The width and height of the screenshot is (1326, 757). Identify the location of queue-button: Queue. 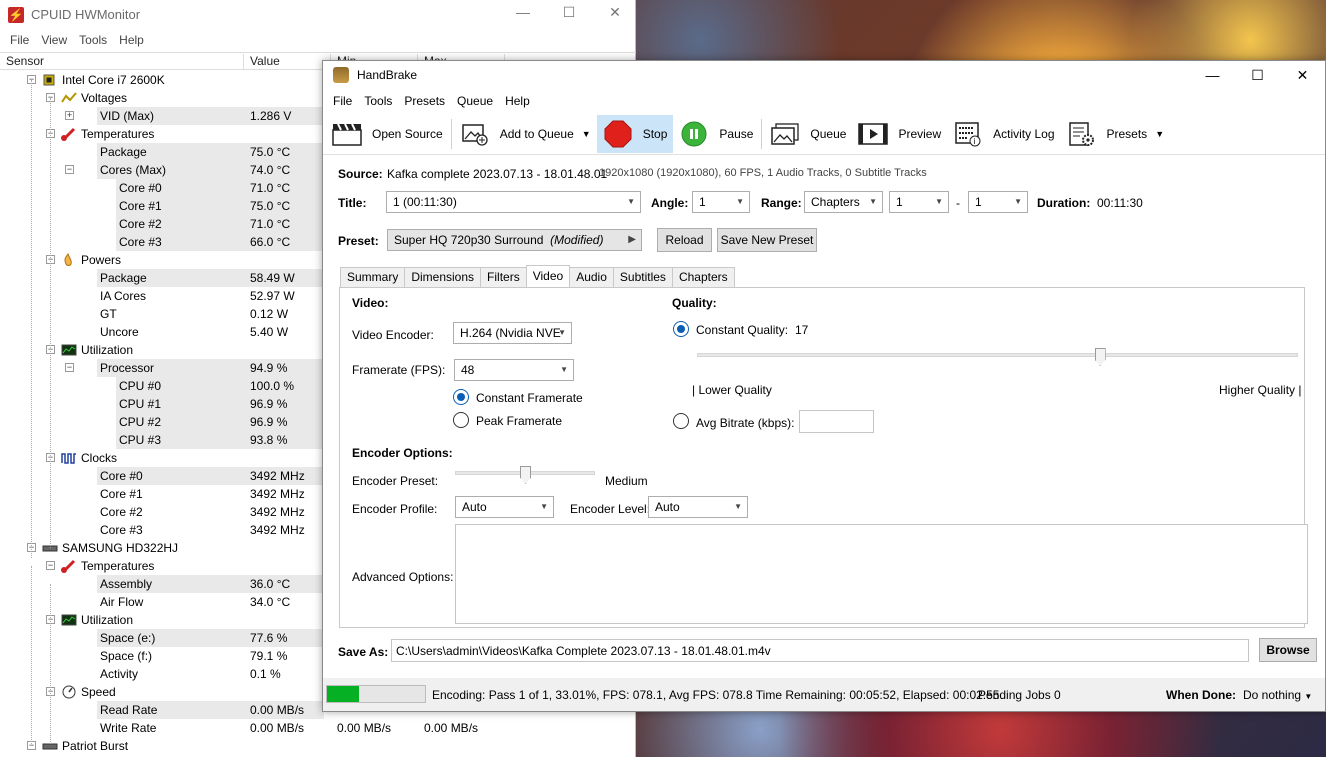
(808, 134).